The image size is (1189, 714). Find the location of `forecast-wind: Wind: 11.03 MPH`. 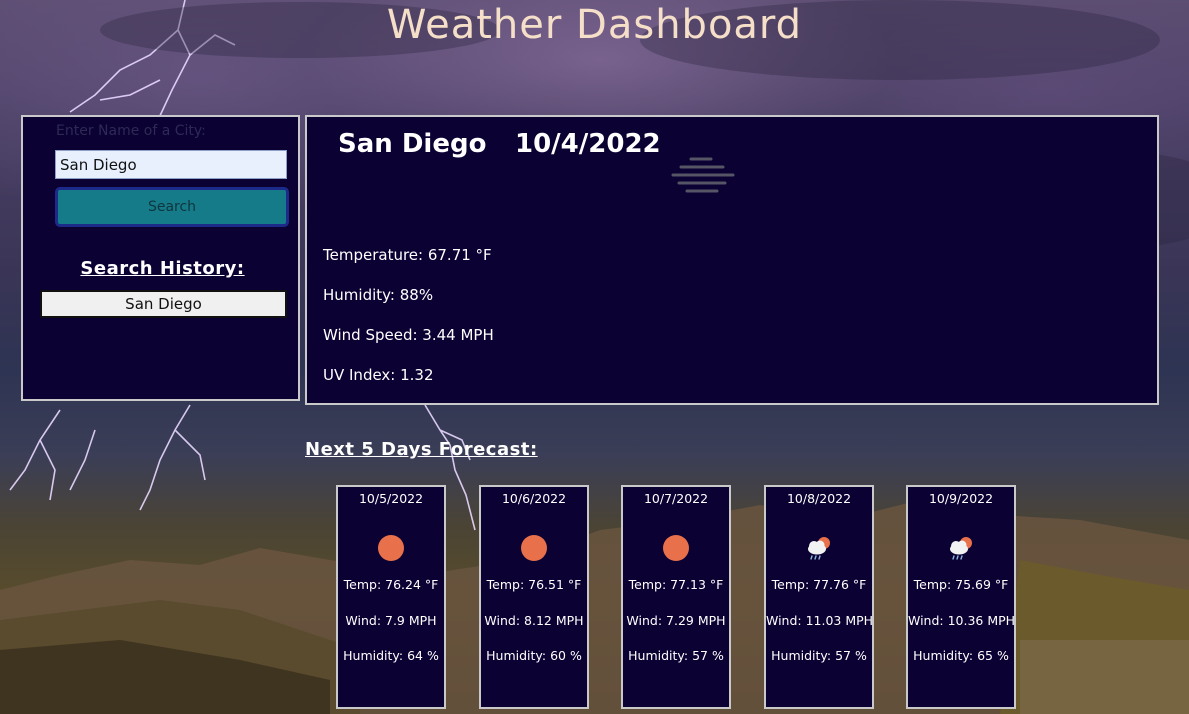

forecast-wind: Wind: 11.03 MPH is located at coordinates (820, 620).